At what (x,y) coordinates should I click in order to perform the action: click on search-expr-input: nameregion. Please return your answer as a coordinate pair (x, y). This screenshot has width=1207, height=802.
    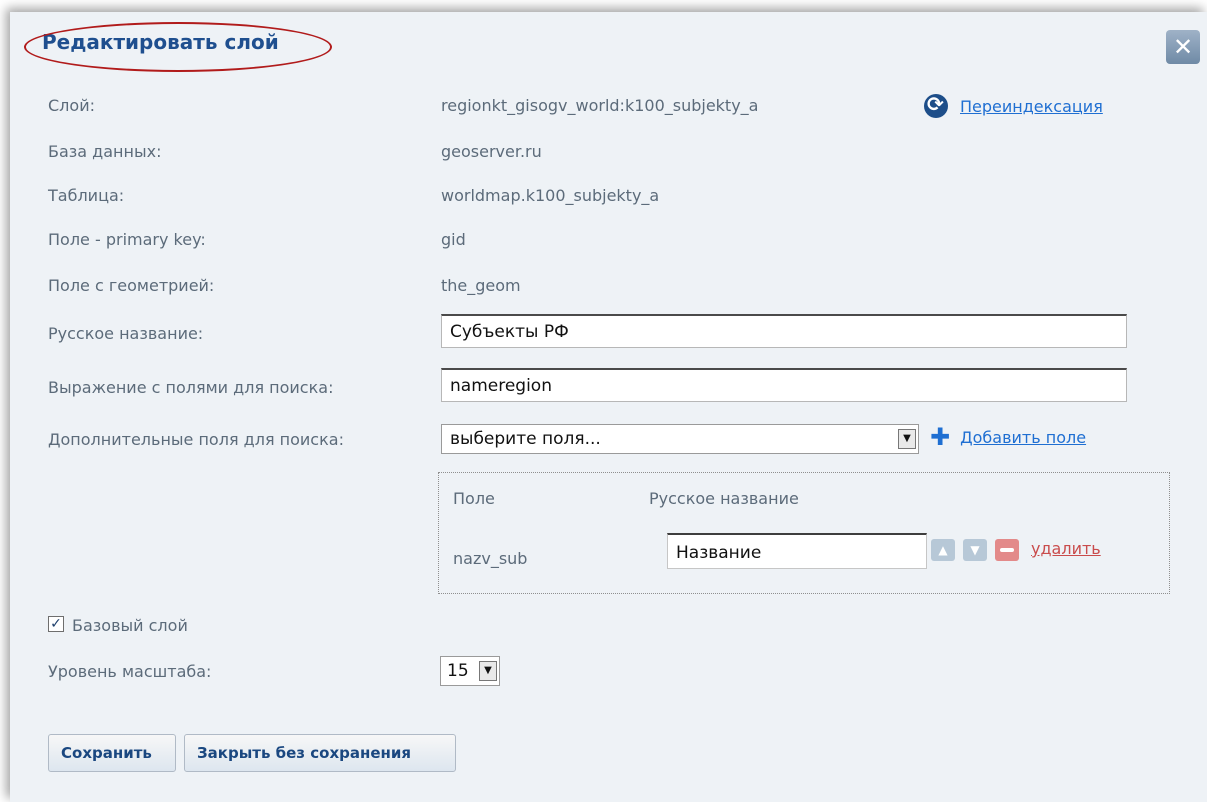
    Looking at the image, I should click on (784, 385).